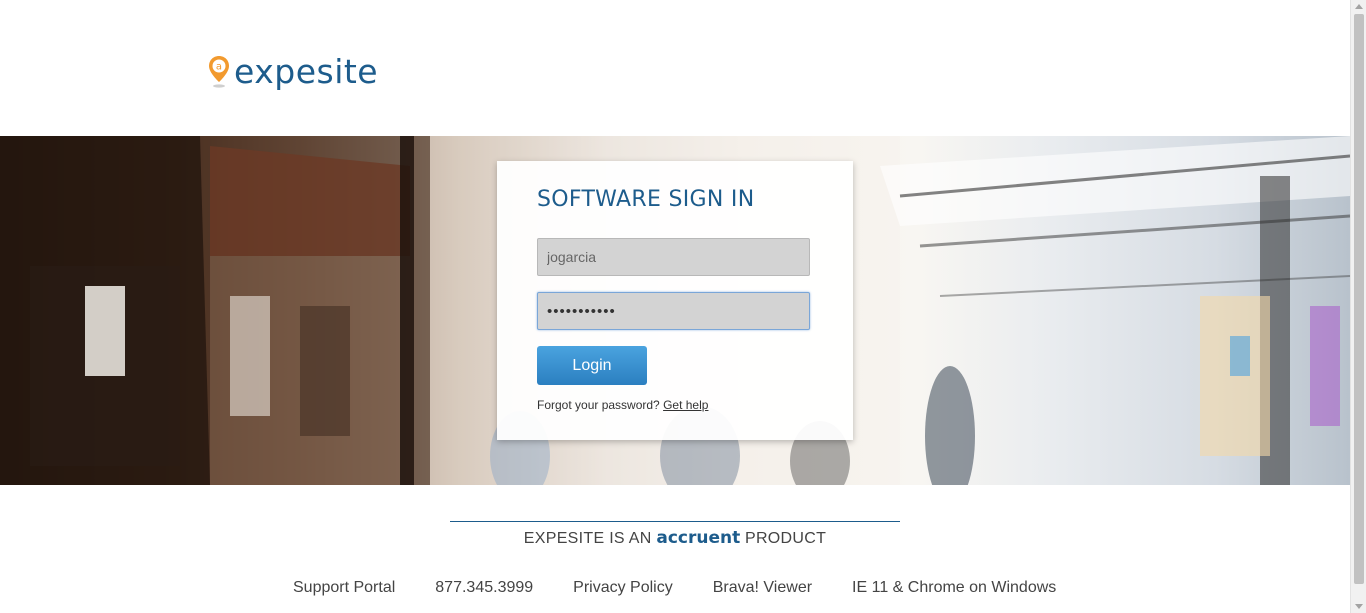  Describe the element at coordinates (673, 257) in the screenshot. I see `username-field` at that location.